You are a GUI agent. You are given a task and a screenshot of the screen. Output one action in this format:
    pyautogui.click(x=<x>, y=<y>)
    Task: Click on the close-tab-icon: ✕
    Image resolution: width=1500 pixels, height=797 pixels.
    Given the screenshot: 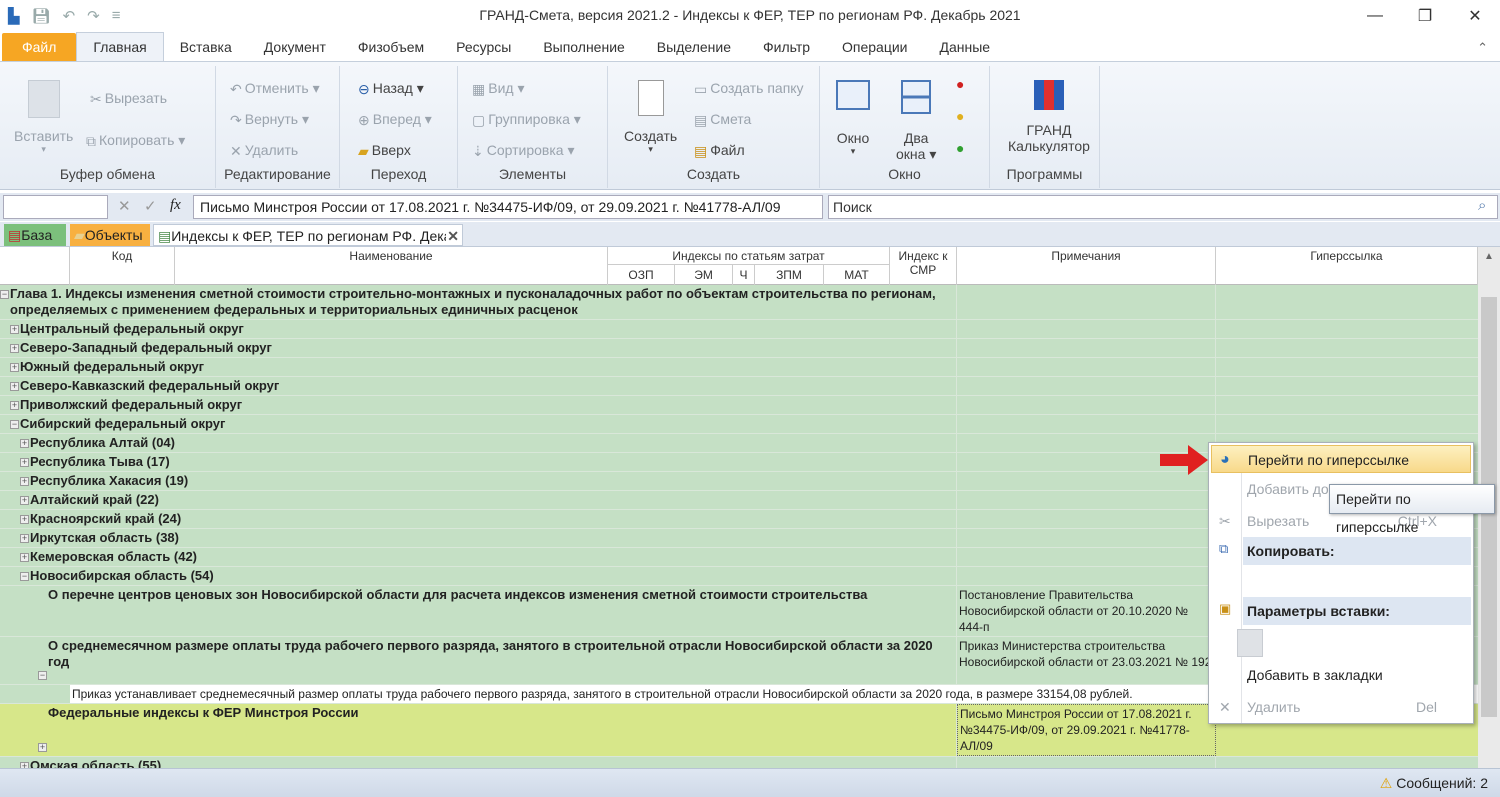 What is the action you would take?
    pyautogui.click(x=453, y=235)
    